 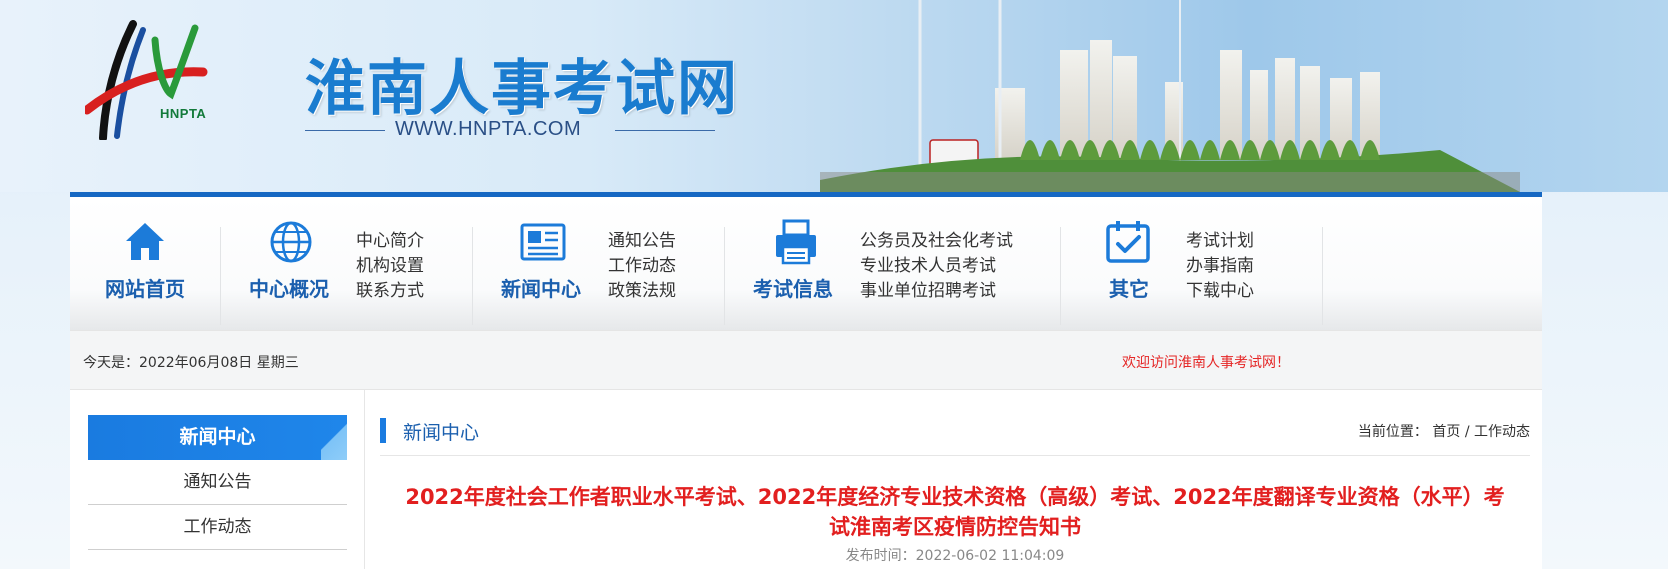 I want to click on calendar-check-icon, so click(x=1128, y=242).